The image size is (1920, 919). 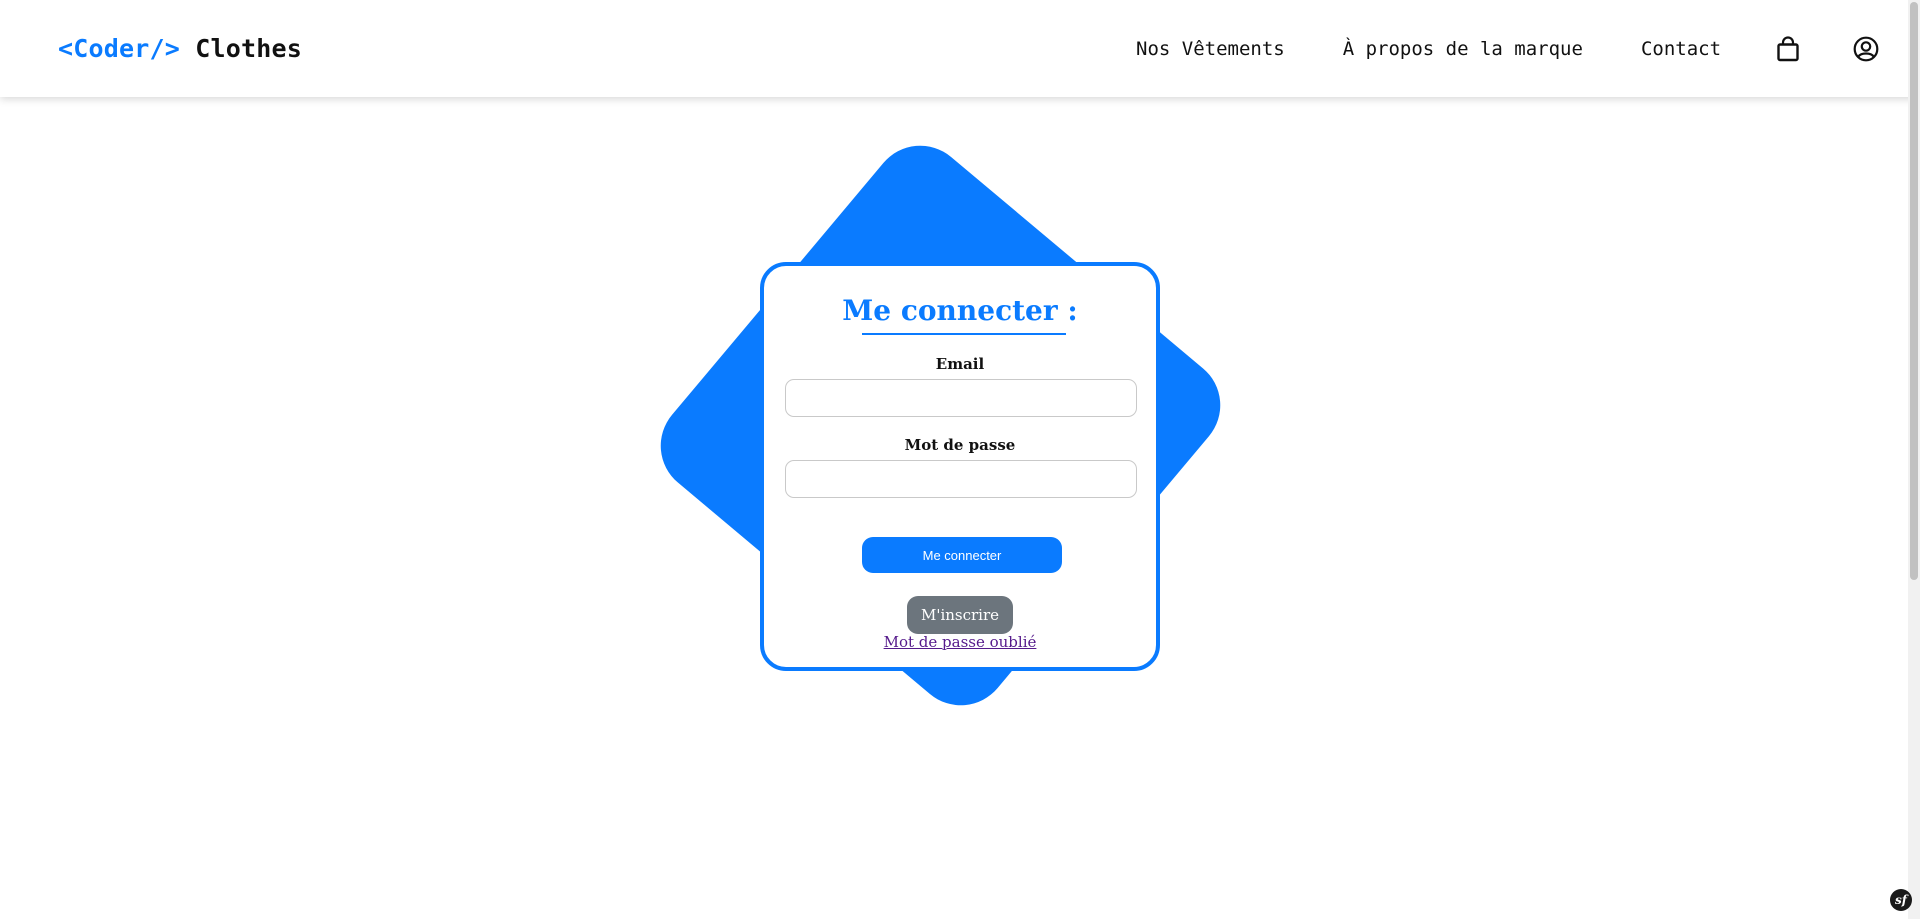 I want to click on login-title: Me connecter :, so click(x=960, y=310).